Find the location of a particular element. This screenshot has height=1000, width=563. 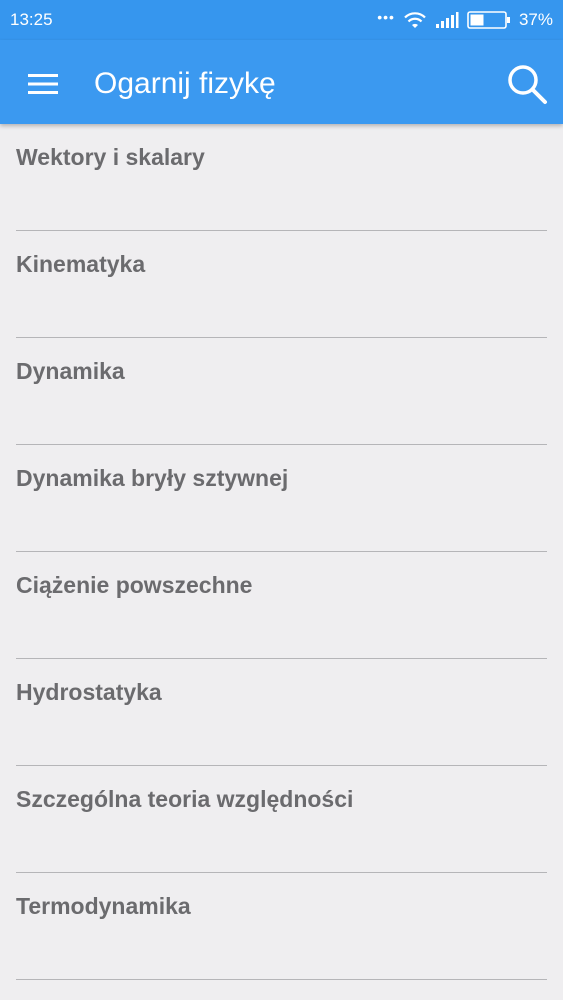

app-bar: Ogarnij fizykę is located at coordinates (281, 82).